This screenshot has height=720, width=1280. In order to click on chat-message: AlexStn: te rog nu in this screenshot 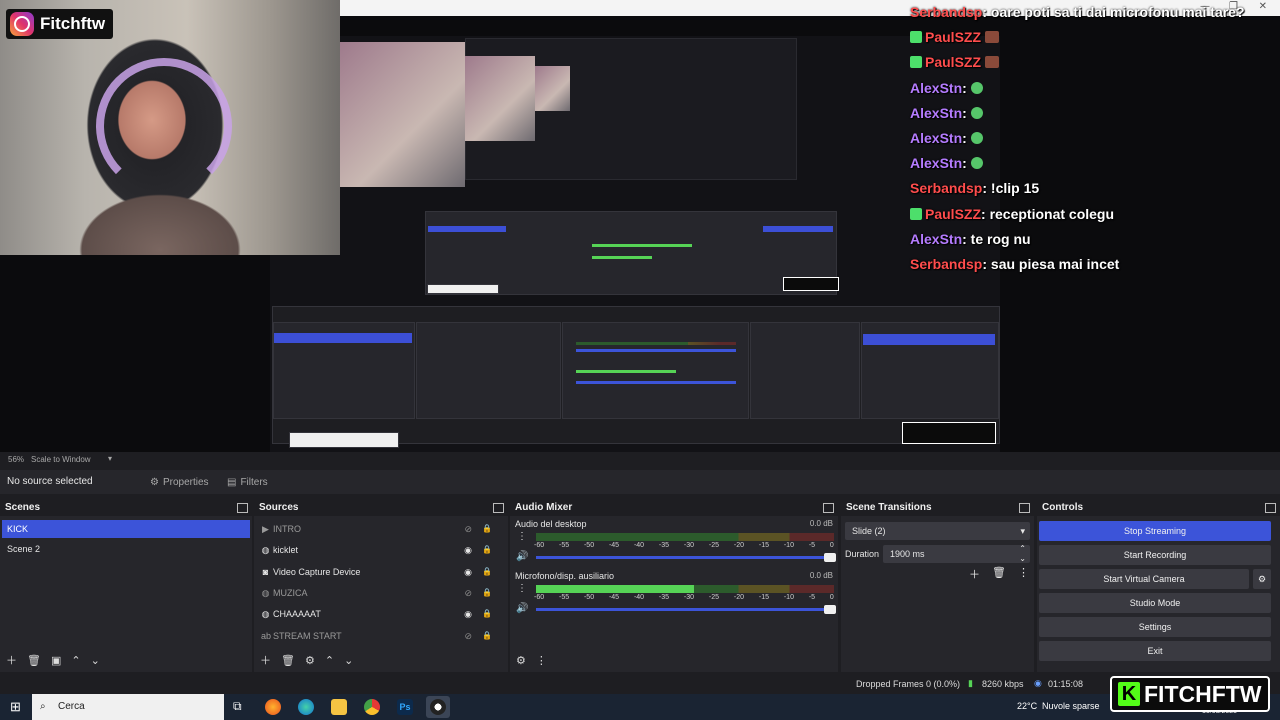, I will do `click(970, 239)`.